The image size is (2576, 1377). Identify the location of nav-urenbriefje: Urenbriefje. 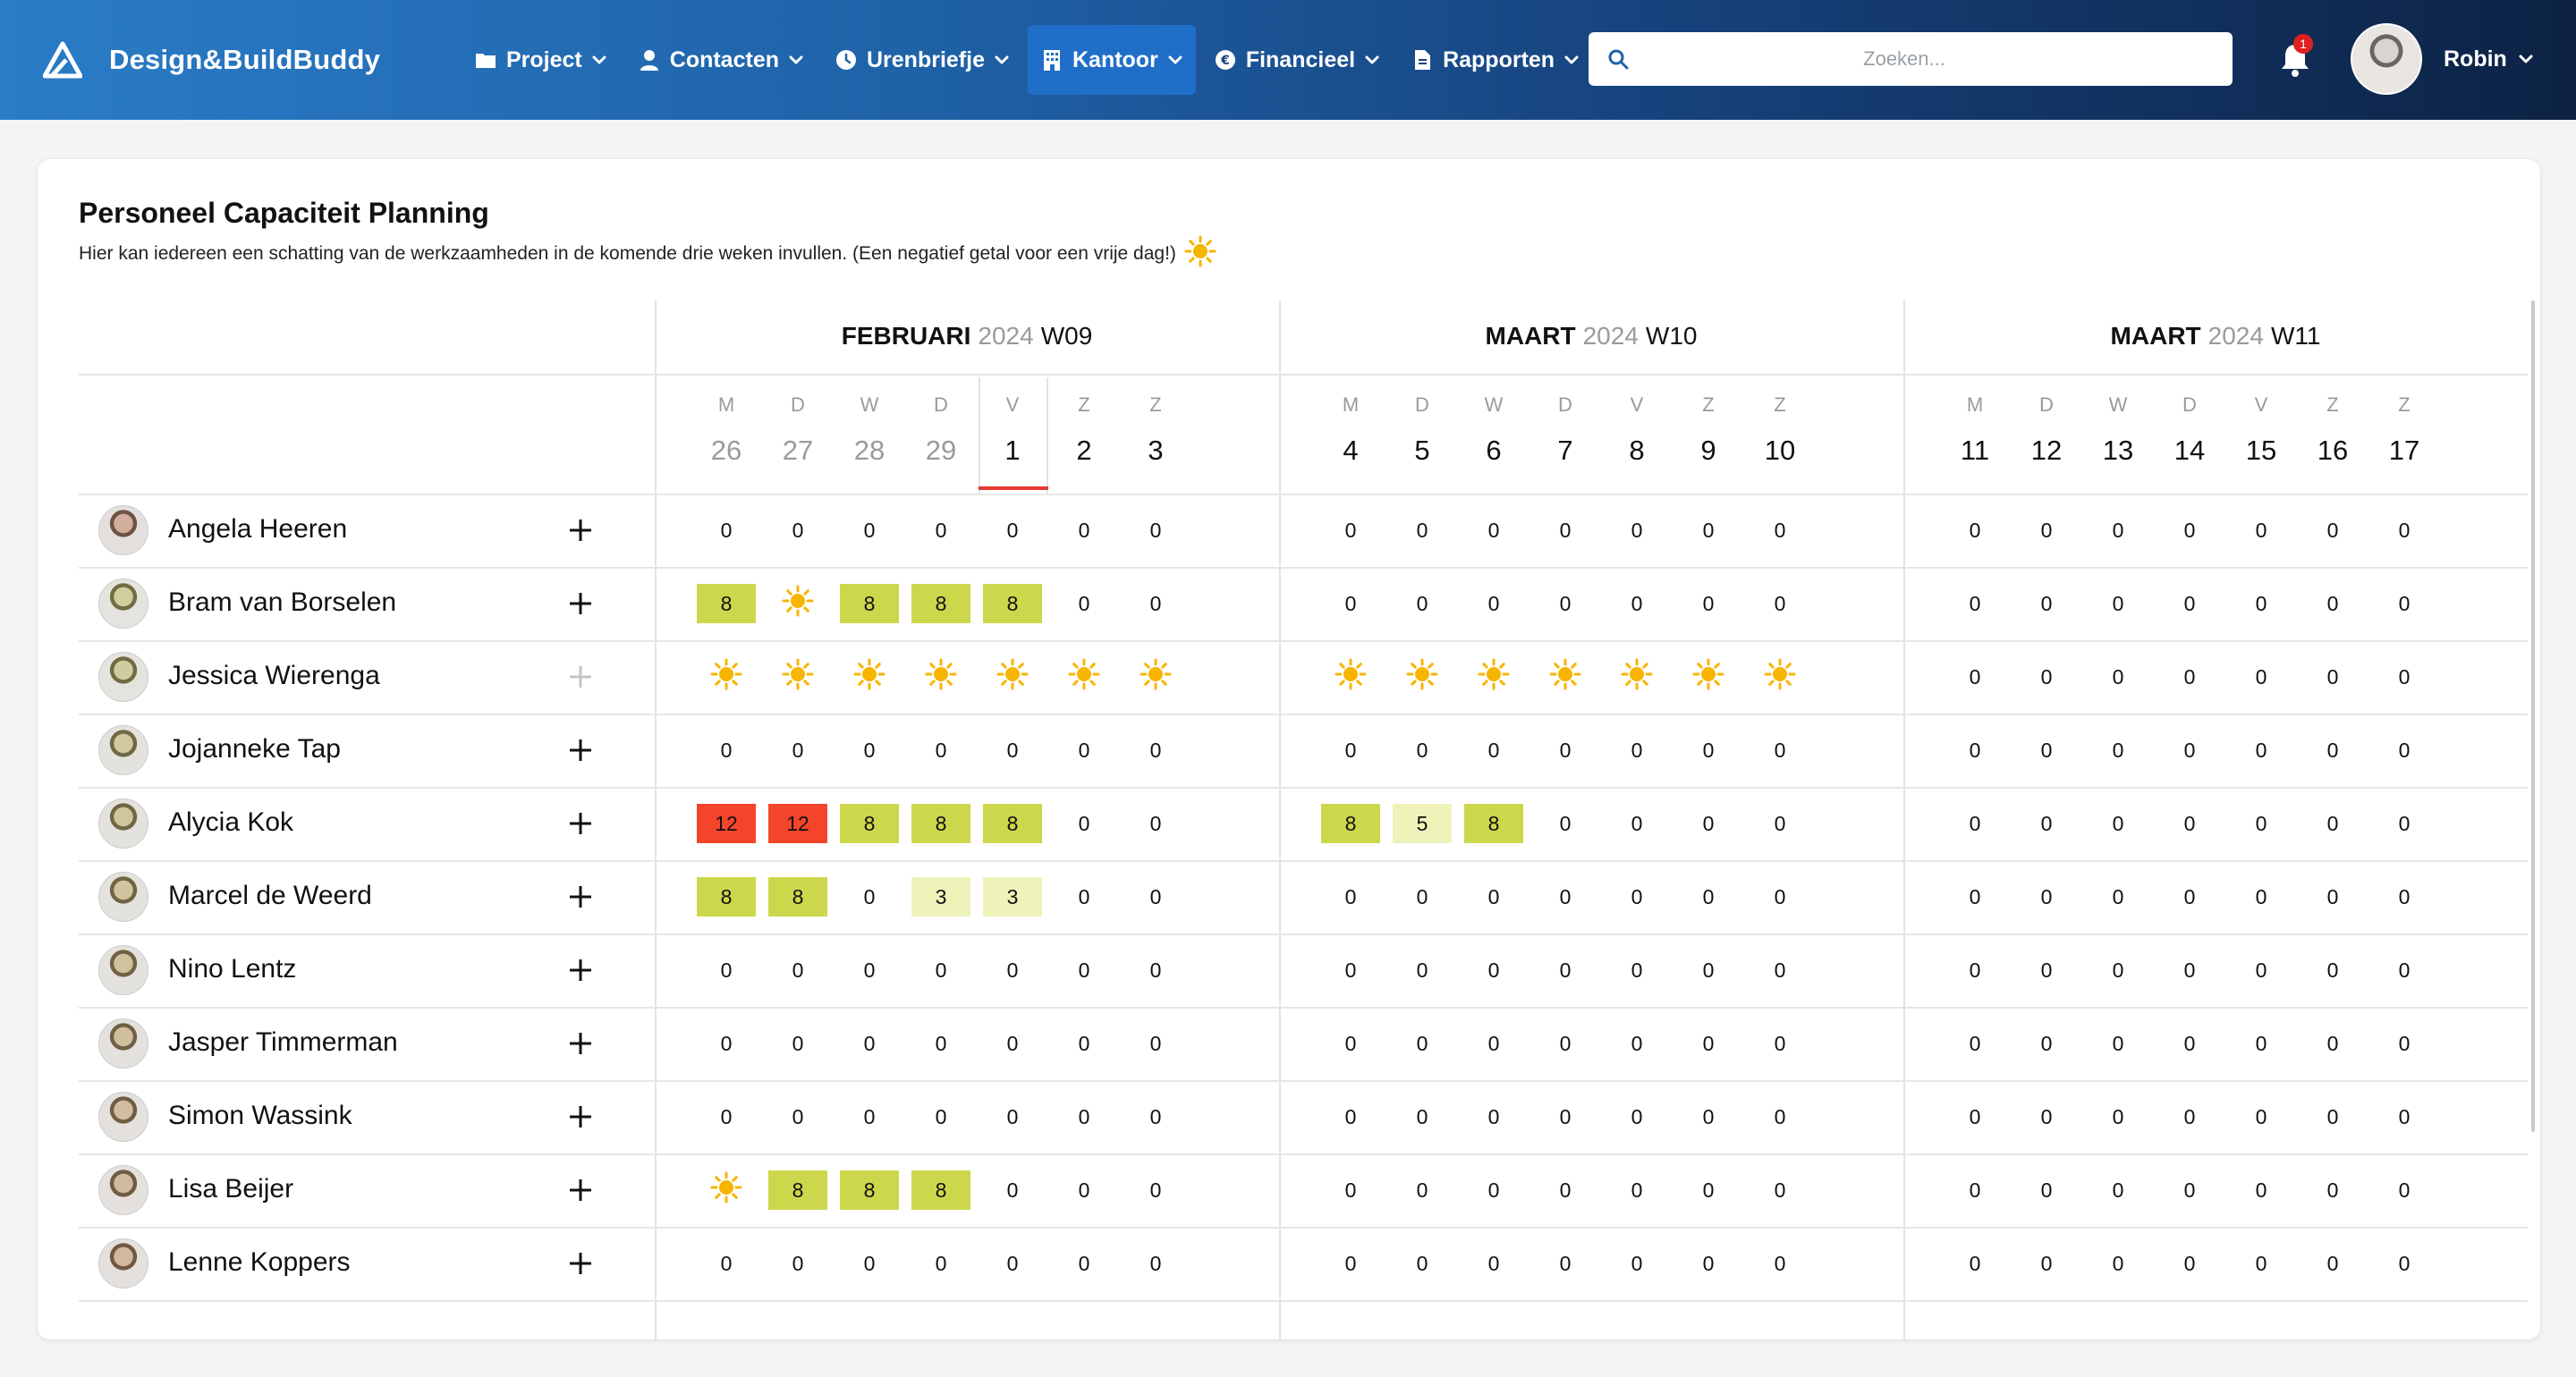
(922, 60).